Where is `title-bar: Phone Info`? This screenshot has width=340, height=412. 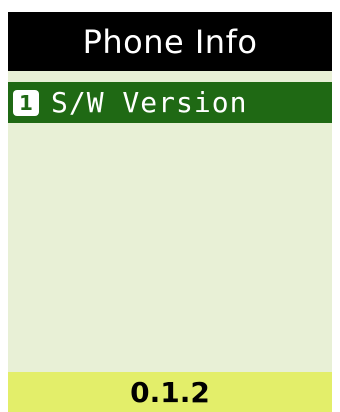
title-bar: Phone Info is located at coordinates (170, 41).